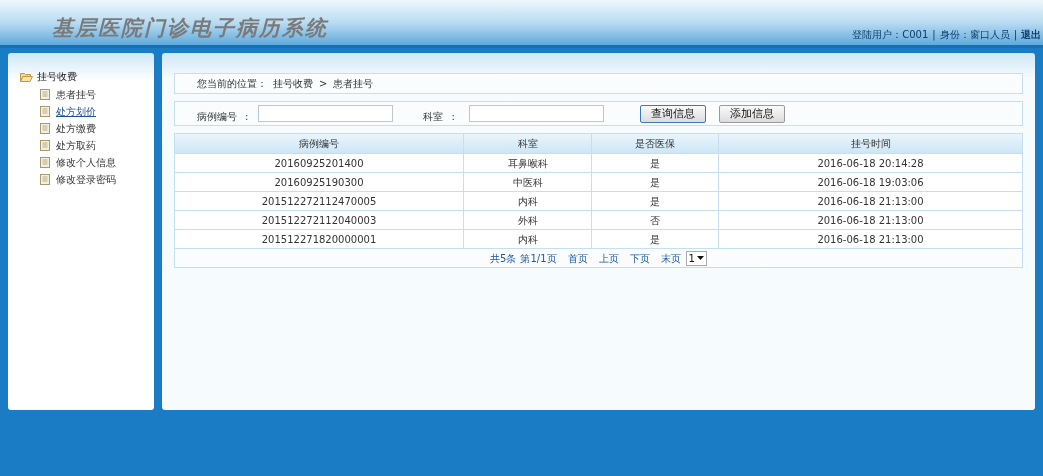  I want to click on menu-item: 处方缴费, so click(76, 128).